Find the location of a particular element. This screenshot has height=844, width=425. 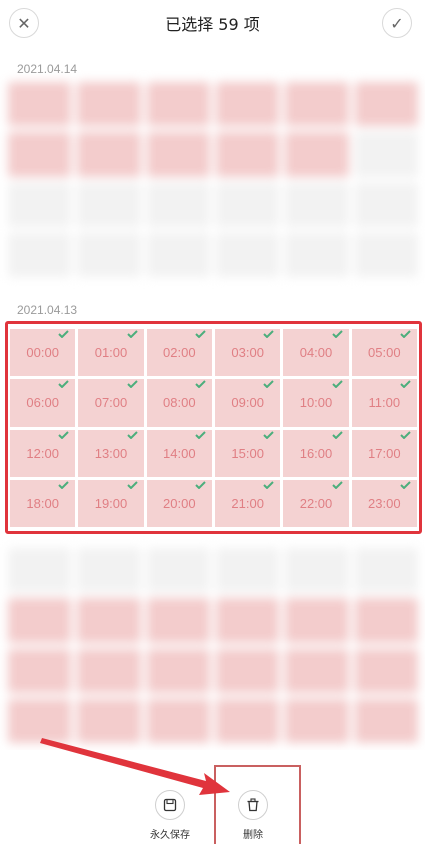

thumbnail-time-label: 14:00 is located at coordinates (179, 453).